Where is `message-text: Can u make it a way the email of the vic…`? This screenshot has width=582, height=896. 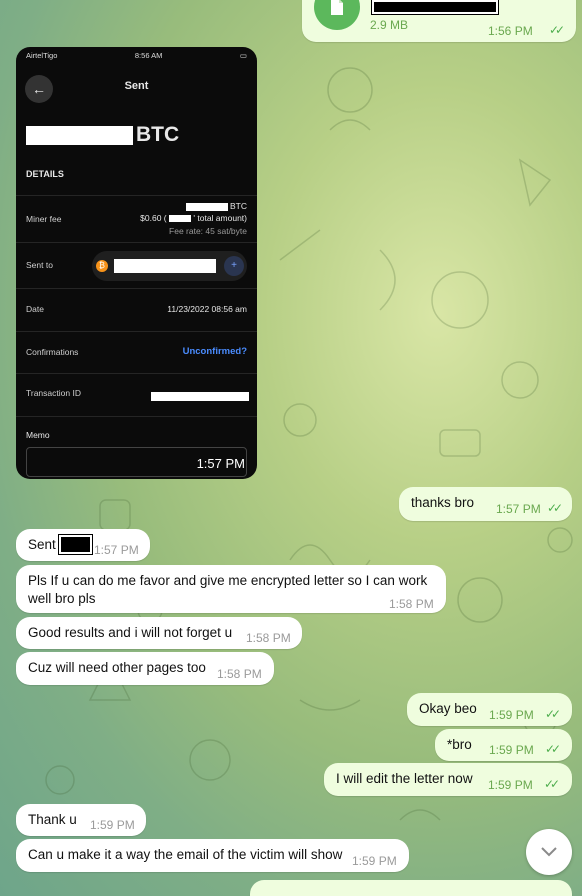
message-text: Can u make it a way the email of the vic… is located at coordinates (185, 854).